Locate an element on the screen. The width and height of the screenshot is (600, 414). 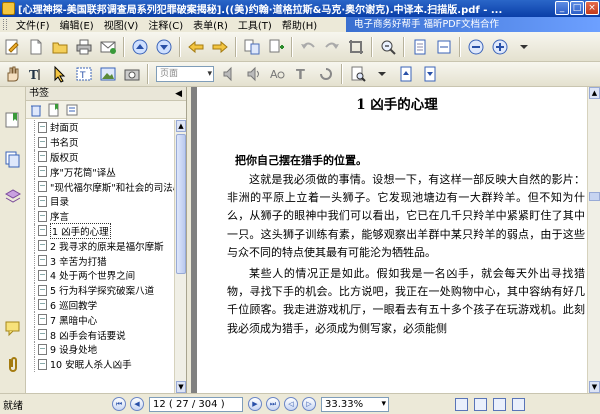
camera-icon is located at coordinates (132, 74).